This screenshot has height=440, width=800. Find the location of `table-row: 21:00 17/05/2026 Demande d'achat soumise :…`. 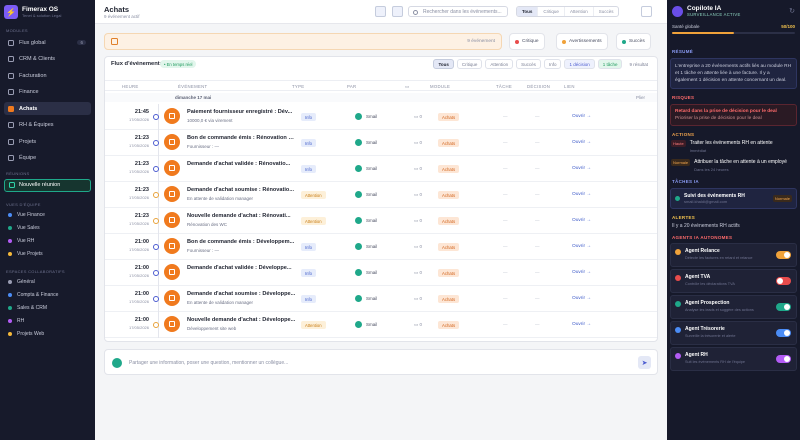

table-row: 21:00 17/05/2026 Demande d'achat soumise :… is located at coordinates (381, 299).